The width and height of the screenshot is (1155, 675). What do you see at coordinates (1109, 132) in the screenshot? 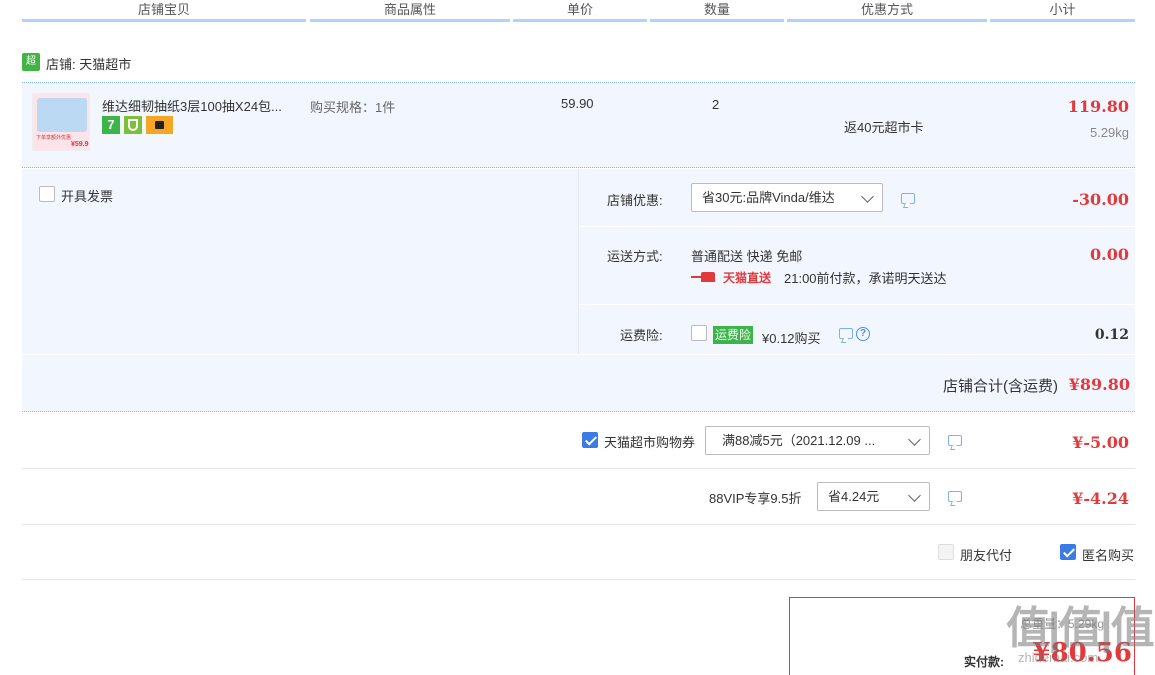
I see `item-weight: 5.29kg` at bounding box center [1109, 132].